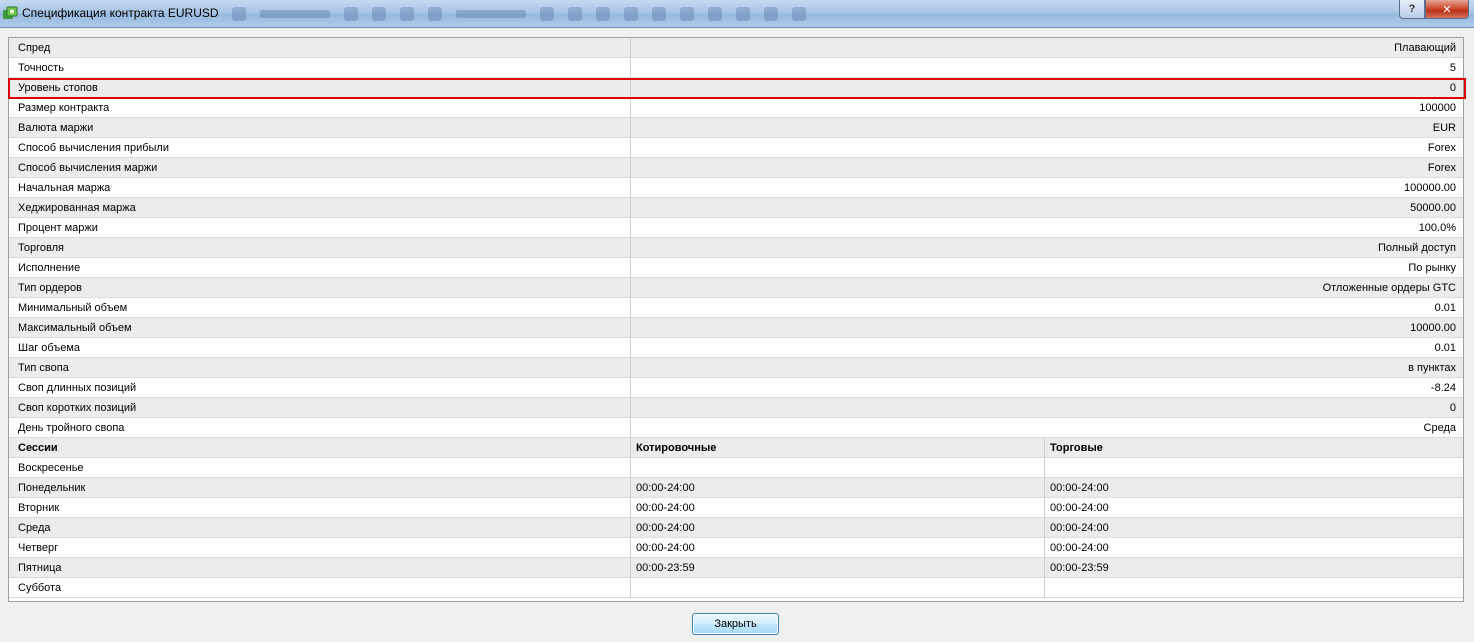 Image resolution: width=1474 pixels, height=642 pixels. I want to click on spec-row: Способ вычисления маржи Forex, so click(736, 168).